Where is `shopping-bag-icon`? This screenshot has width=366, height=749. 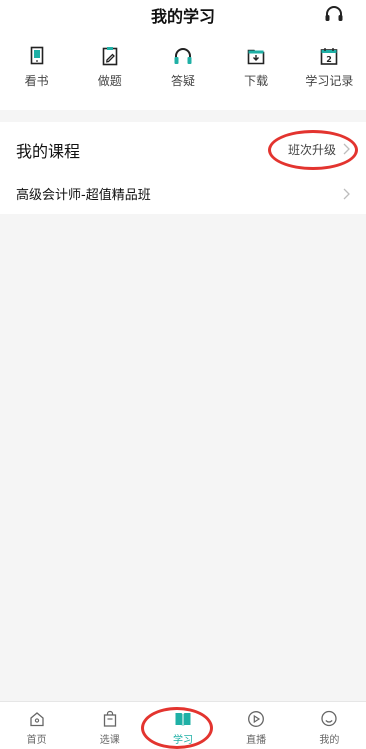
shopping-bag-icon is located at coordinates (109, 718).